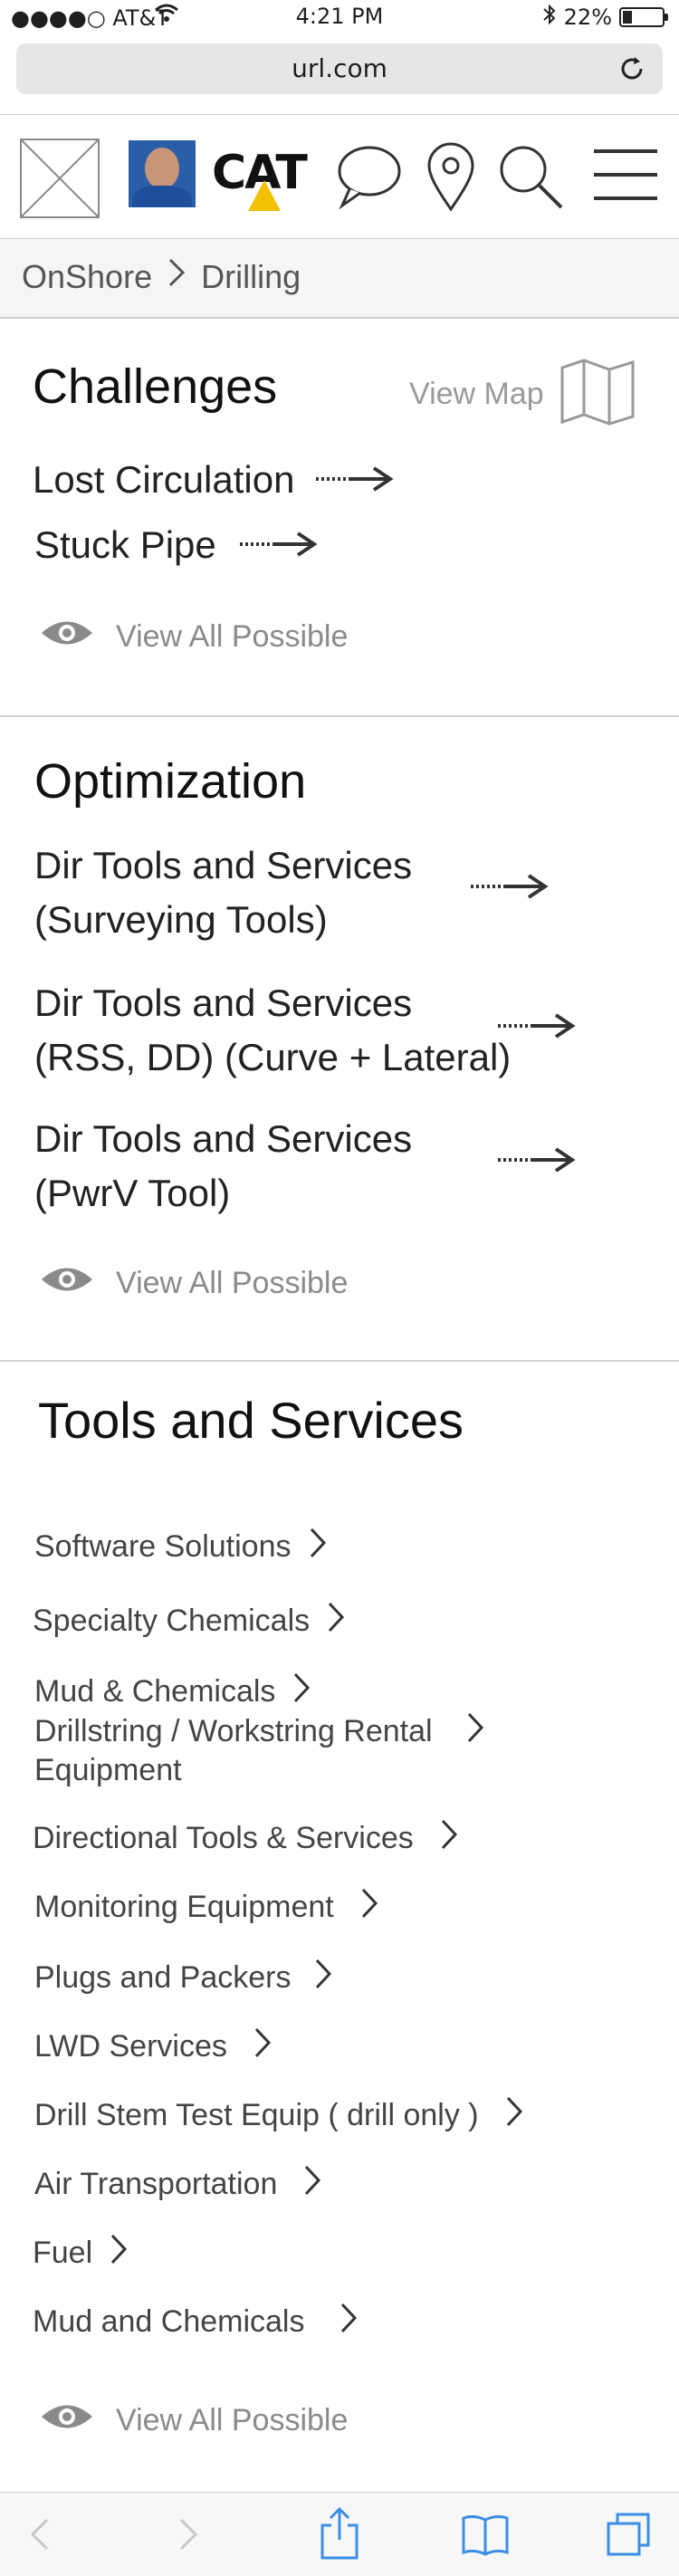 The height and width of the screenshot is (2576, 679). Describe the element at coordinates (163, 1977) in the screenshot. I see `tool-label: Plugs and Packers` at that location.